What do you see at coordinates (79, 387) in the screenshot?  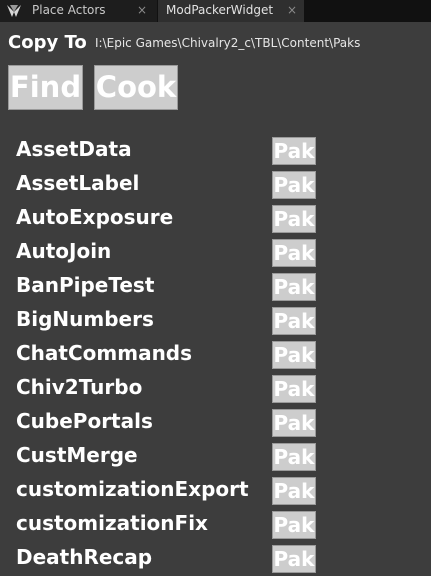 I see `mod-name: Chiv2Turbo` at bounding box center [79, 387].